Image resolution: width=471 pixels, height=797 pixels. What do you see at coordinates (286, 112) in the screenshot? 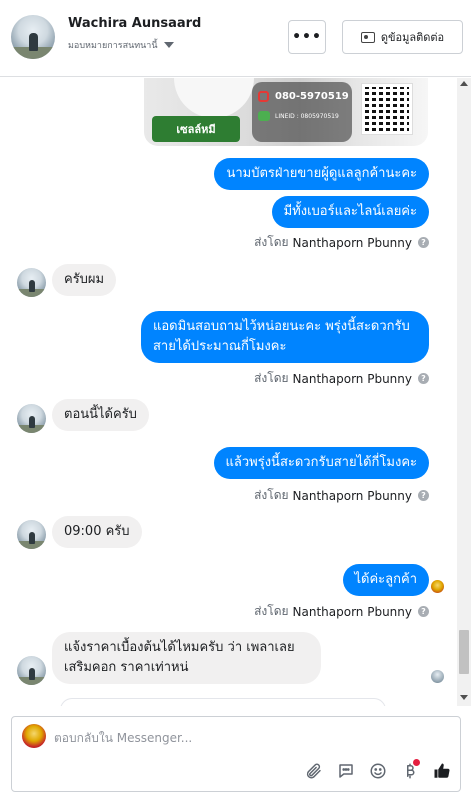
I see `shared-business-card-image: เซลล์หมี 080-5970519 LINEID : 0805970519` at bounding box center [286, 112].